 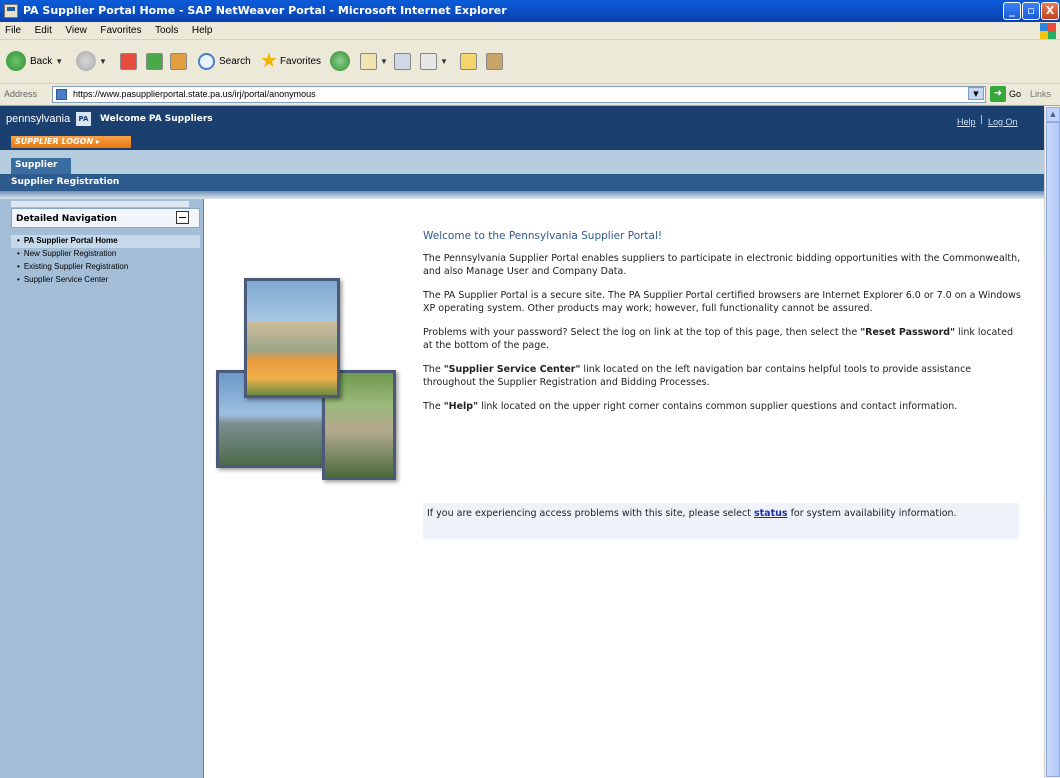 I want to click on nav-item-label: Supplier Service Center, so click(x=66, y=279).